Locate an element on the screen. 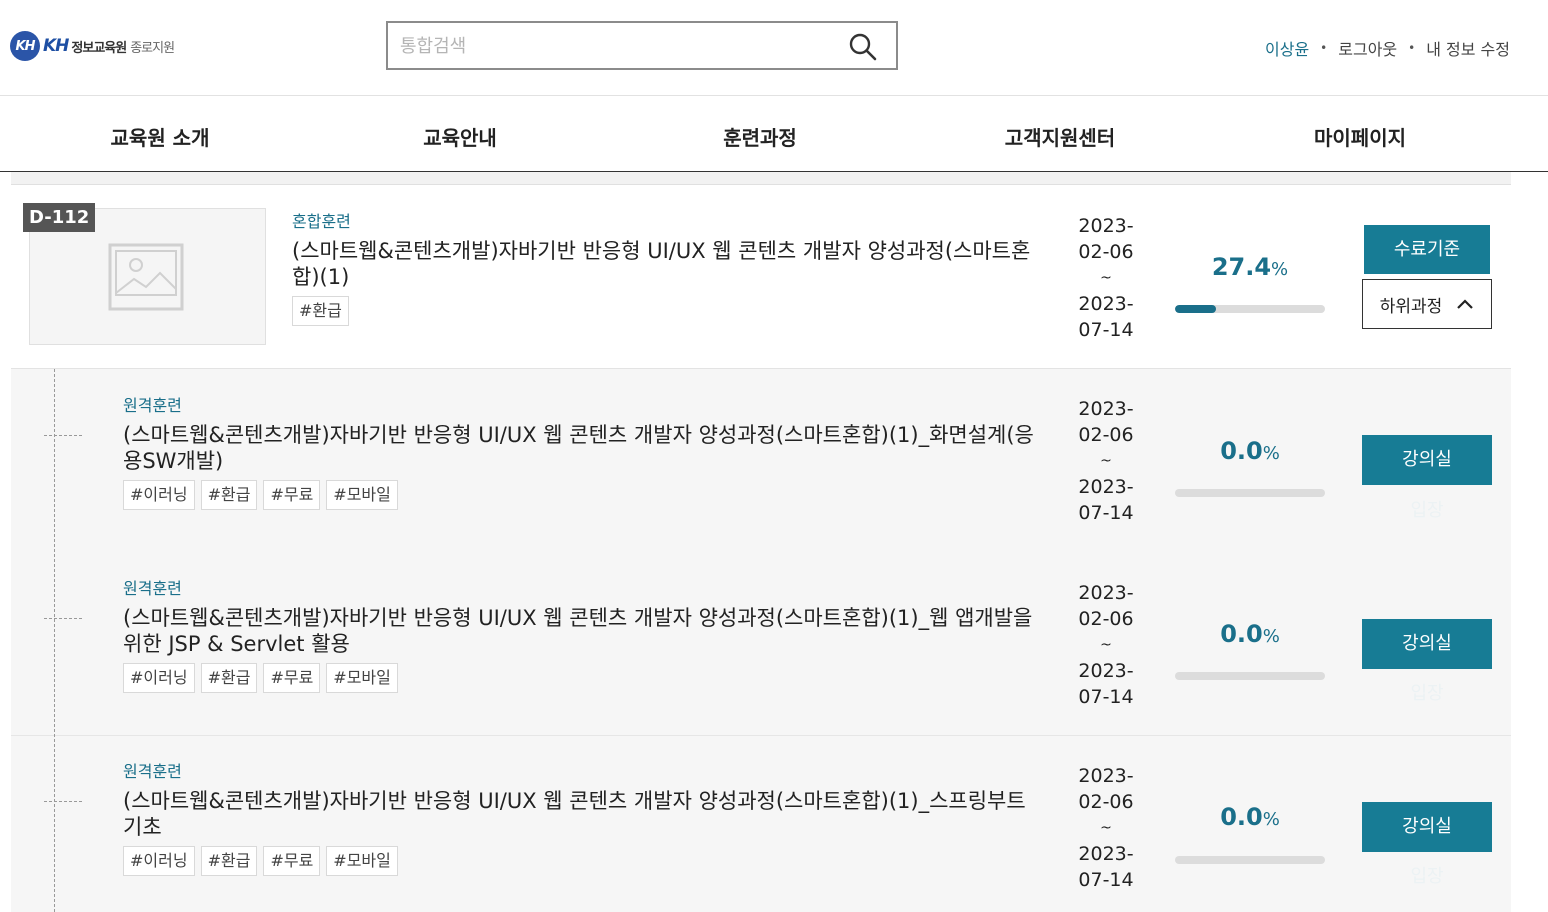 Image resolution: width=1548 pixels, height=912 pixels. edit-profile-link: 내 정보 수정 is located at coordinates (1468, 48).